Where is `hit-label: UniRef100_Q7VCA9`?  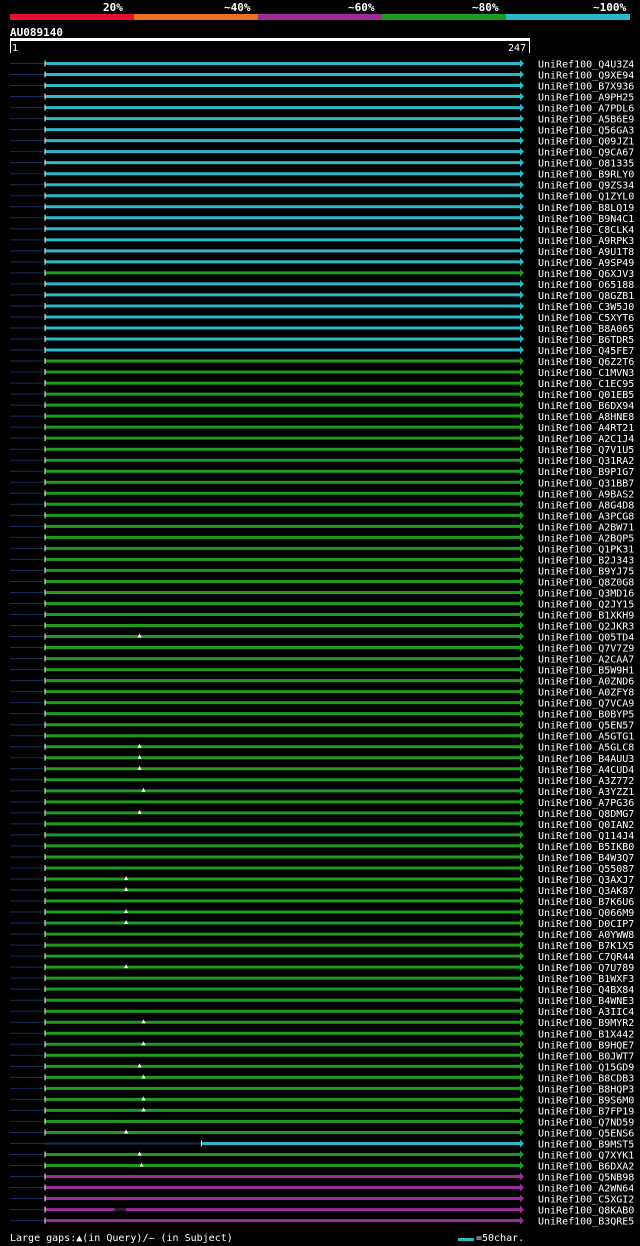
hit-label: UniRef100_Q7VCA9 is located at coordinates (586, 704).